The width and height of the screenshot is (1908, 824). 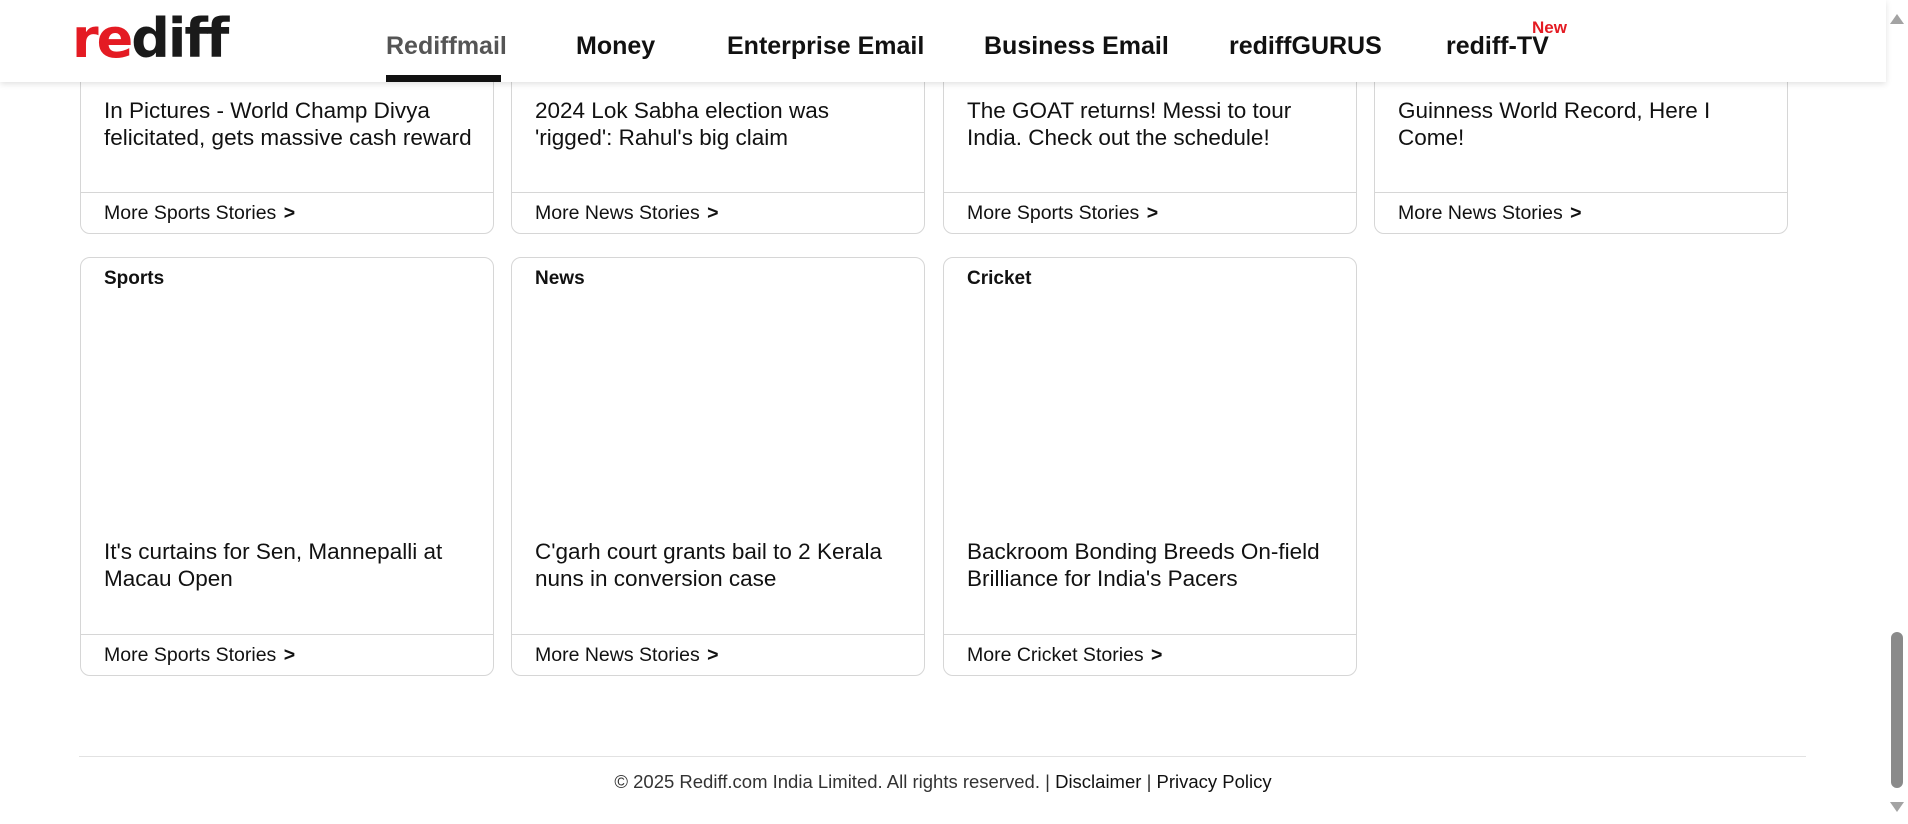 What do you see at coordinates (560, 278) in the screenshot?
I see `card-category: News` at bounding box center [560, 278].